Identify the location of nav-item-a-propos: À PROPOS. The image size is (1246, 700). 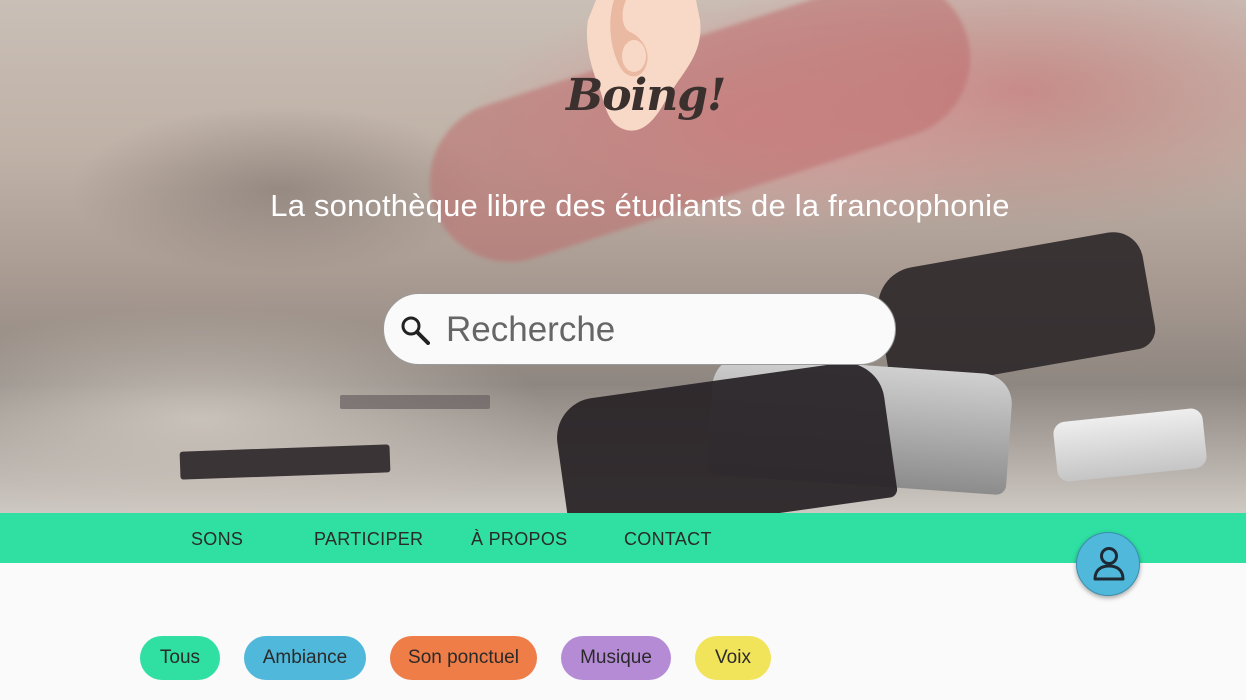
(519, 539).